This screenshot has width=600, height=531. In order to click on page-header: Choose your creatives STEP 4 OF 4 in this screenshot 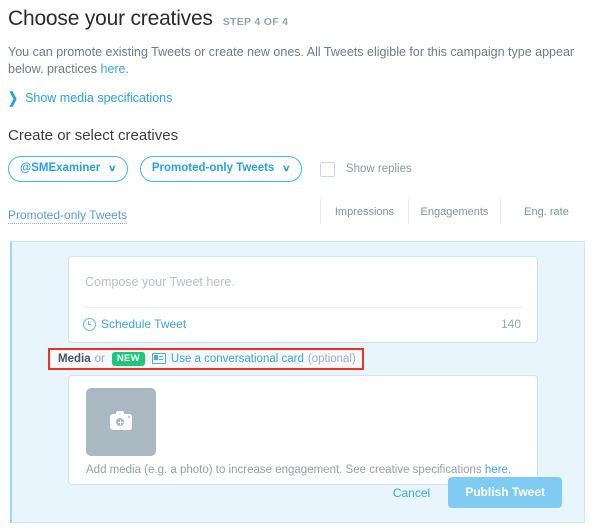, I will do `click(300, 16)`.